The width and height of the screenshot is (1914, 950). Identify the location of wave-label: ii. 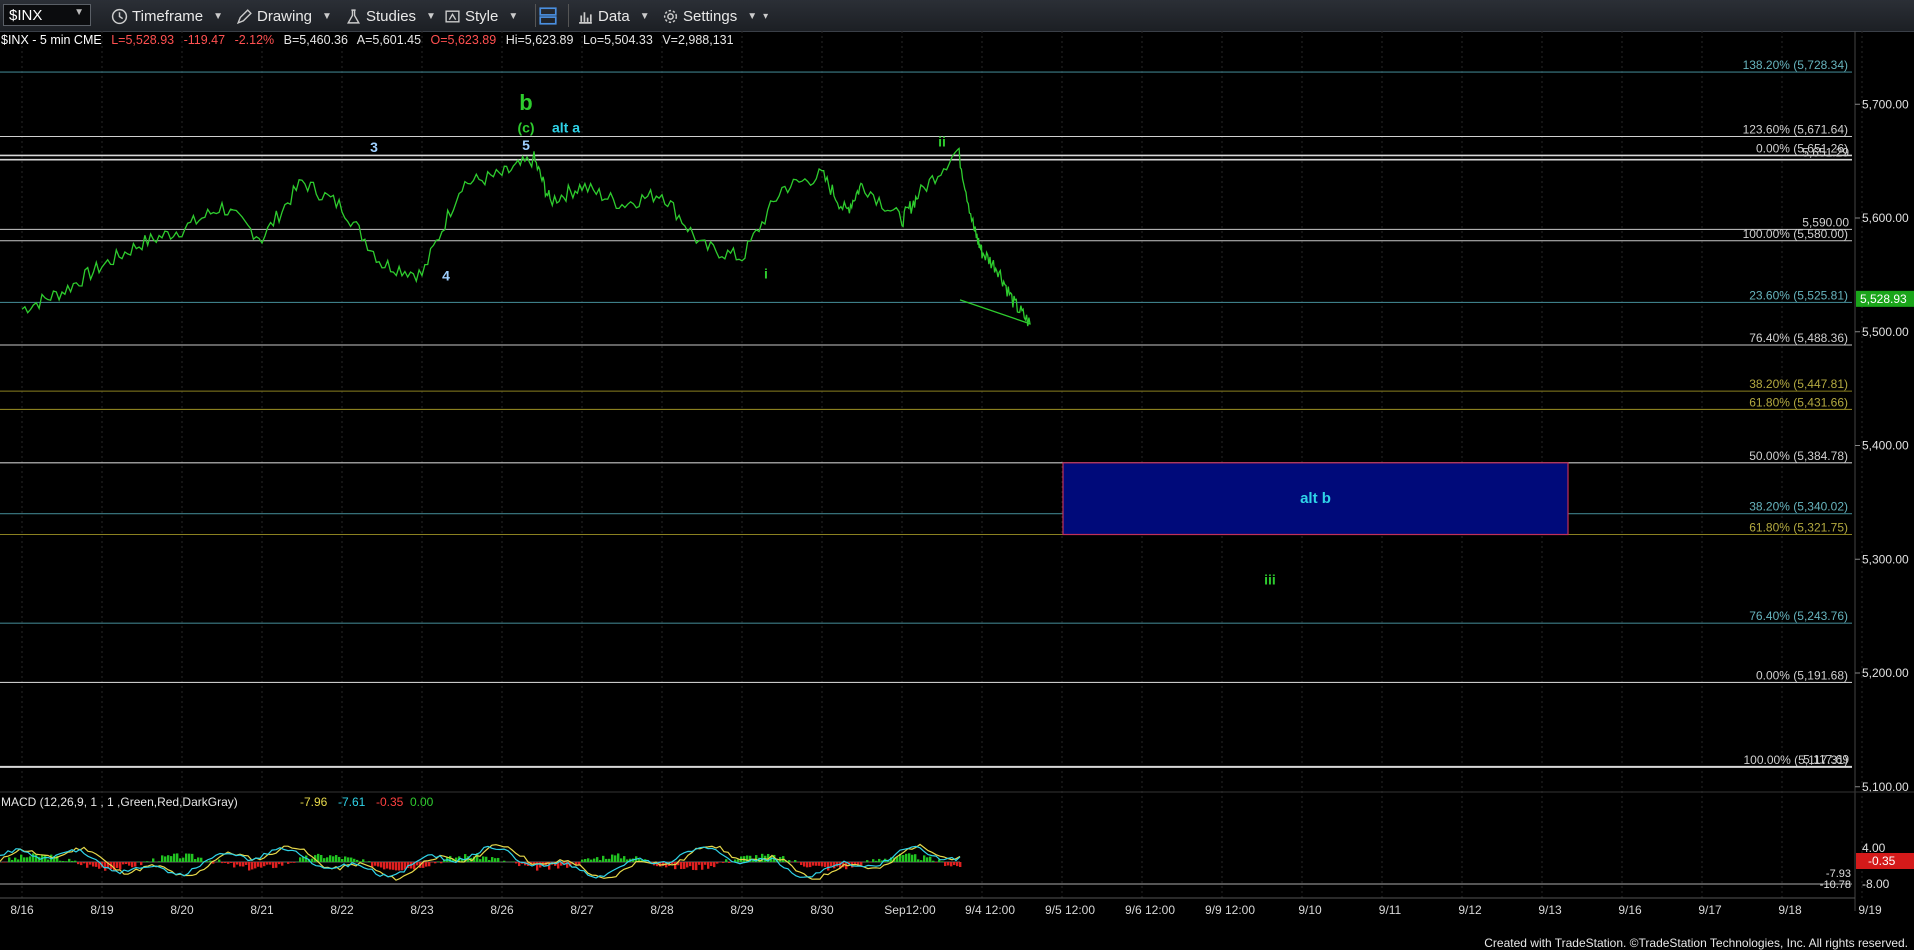
(942, 141).